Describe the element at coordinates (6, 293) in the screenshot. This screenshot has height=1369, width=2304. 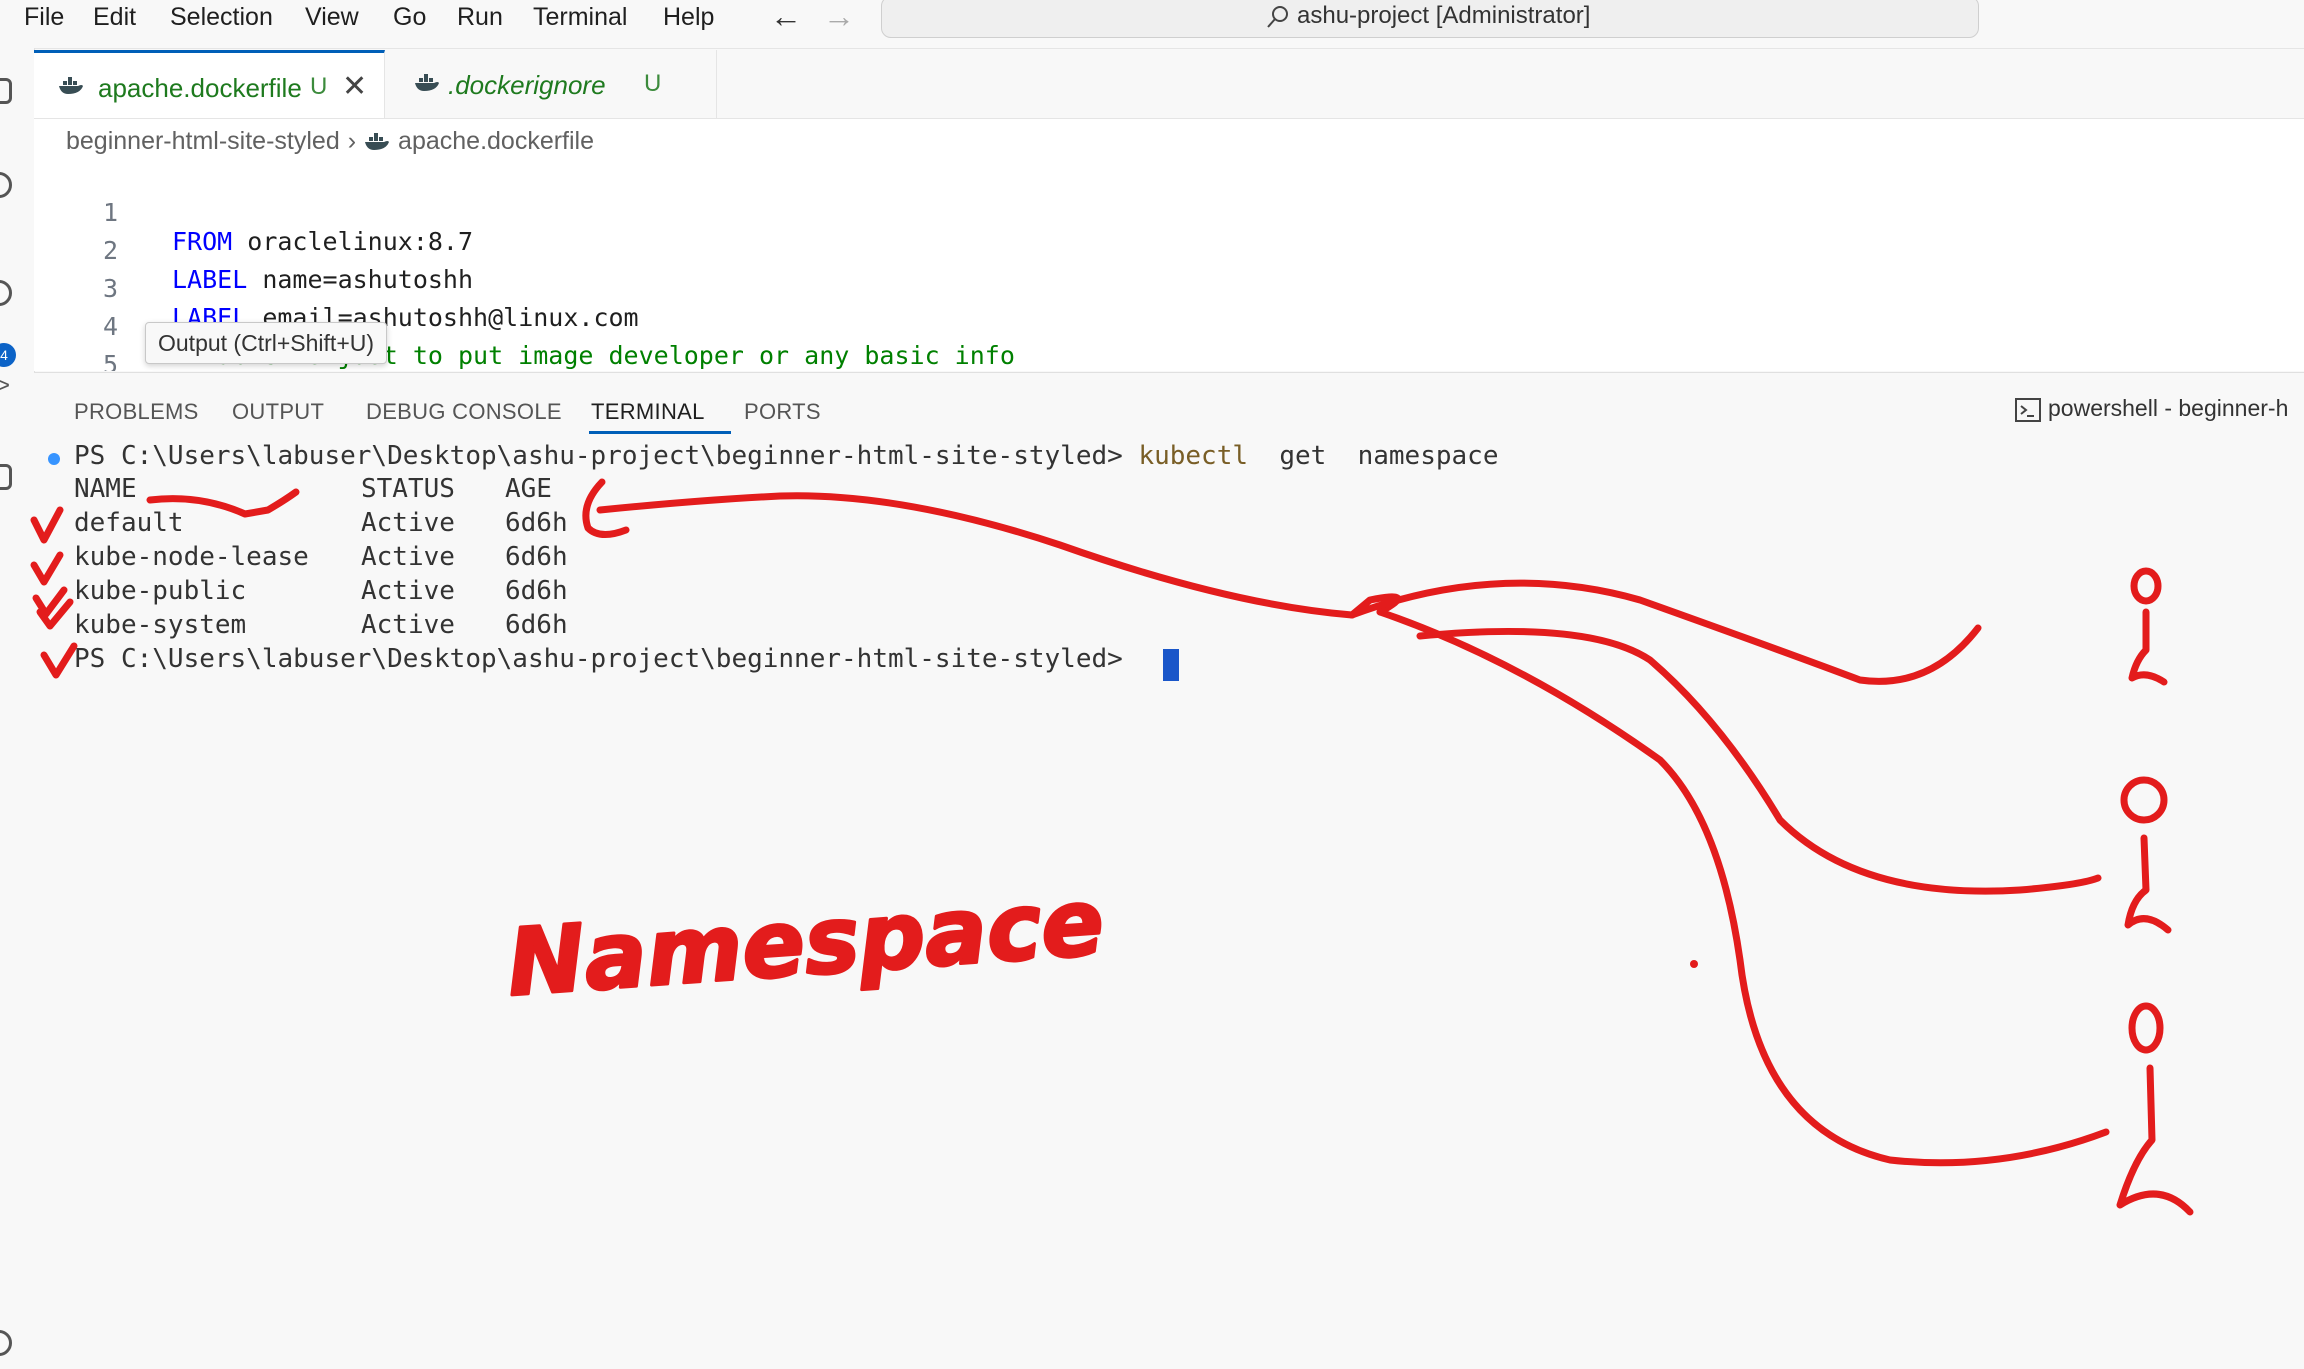
I see `source-control-icon` at that location.